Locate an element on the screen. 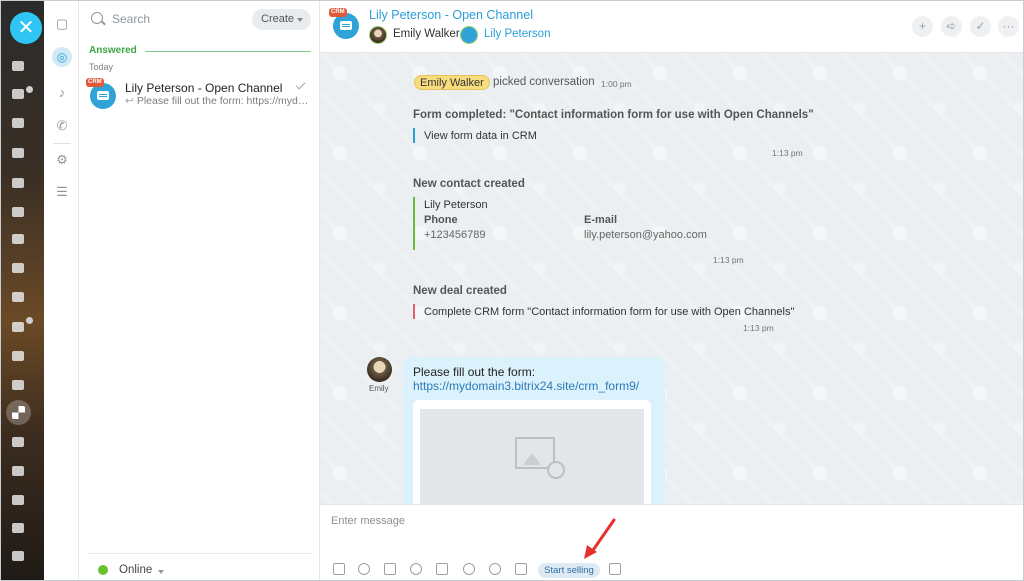  history-icon is located at coordinates (615, 569).